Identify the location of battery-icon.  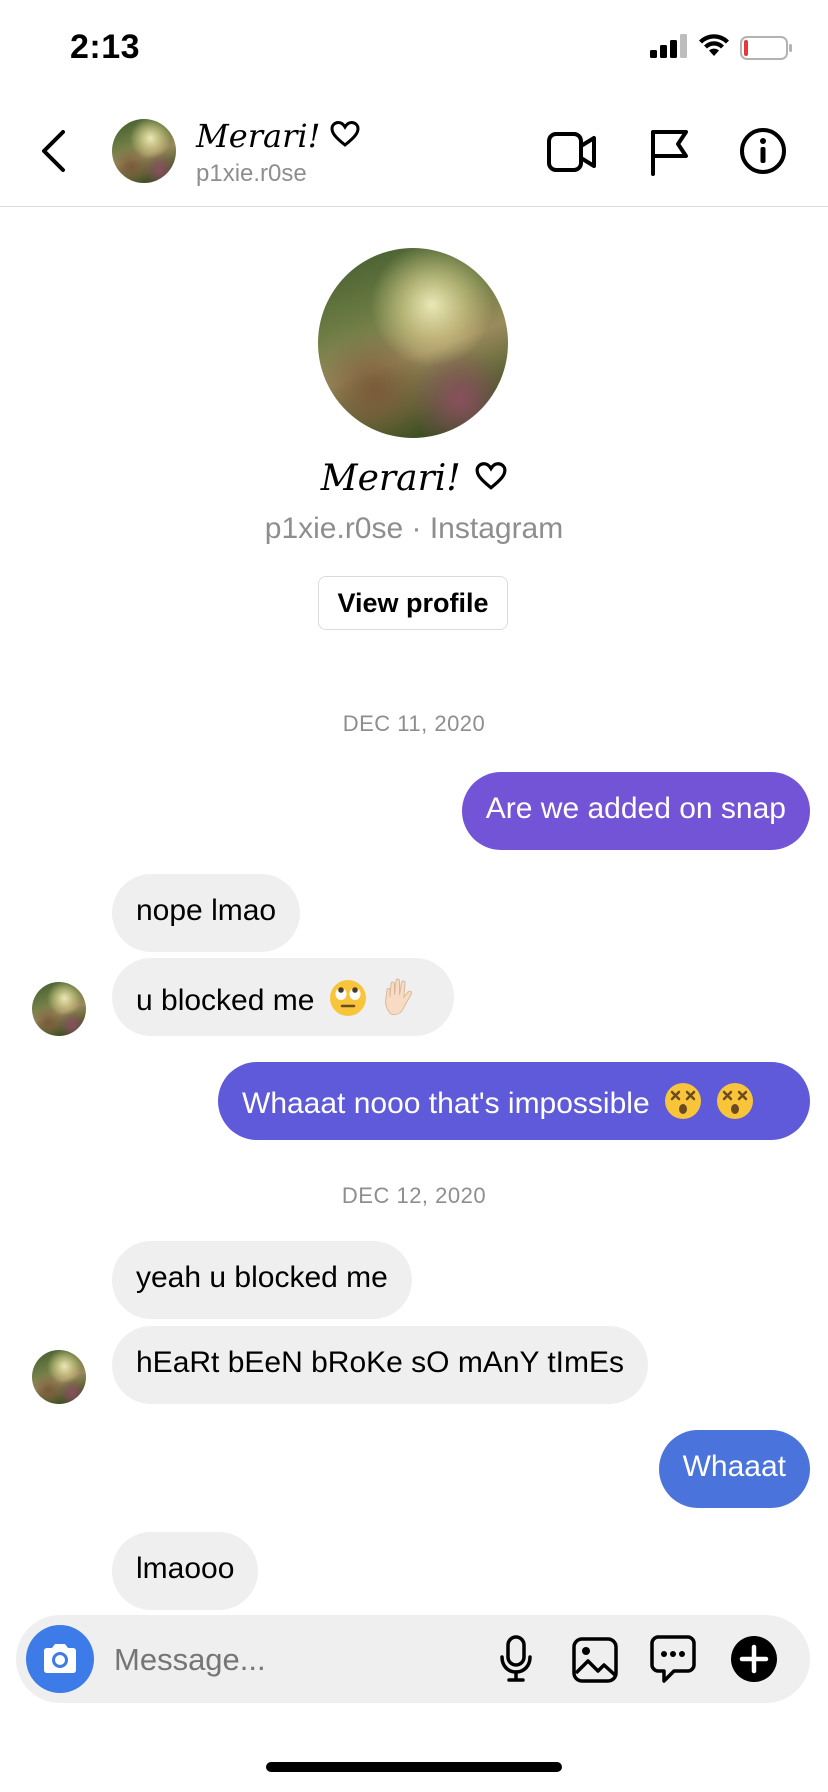
(767, 50).